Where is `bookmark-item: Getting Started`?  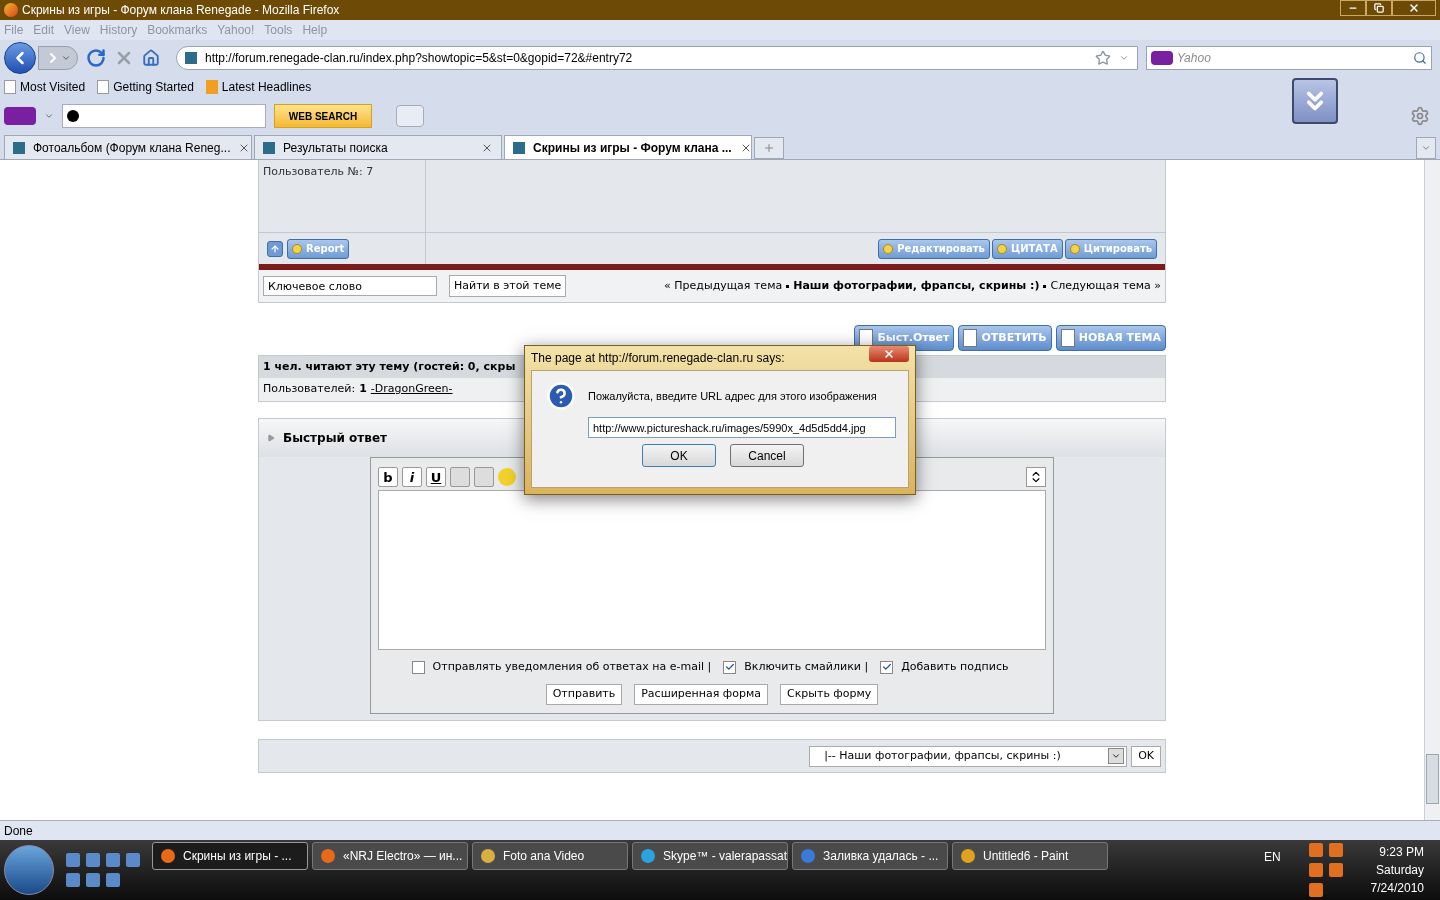
bookmark-item: Getting Started is located at coordinates (145, 87).